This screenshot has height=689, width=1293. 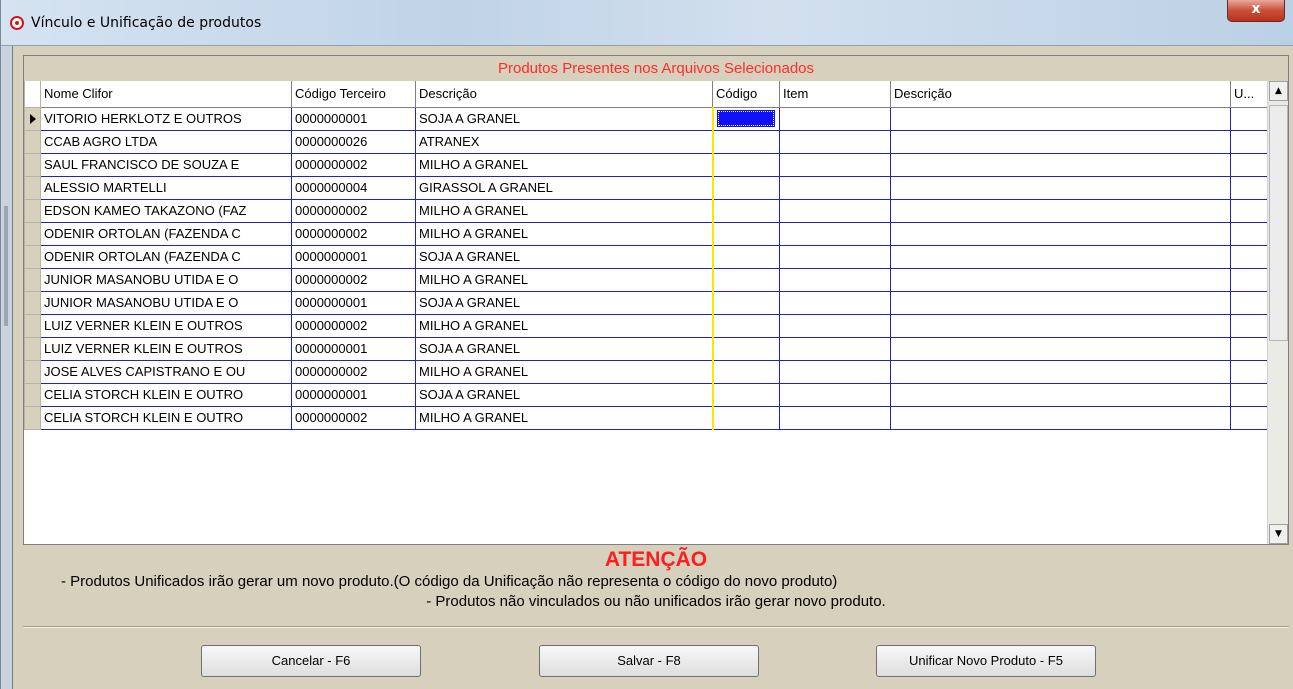 I want to click on table-cell: JUNIOR MASANOBU UTIDA E O, so click(x=166, y=279).